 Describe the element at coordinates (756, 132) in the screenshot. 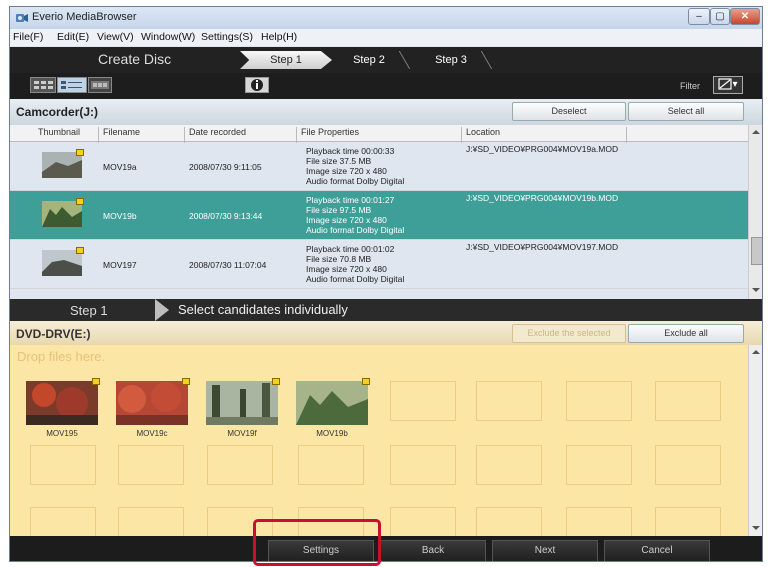

I see `scroll-up-icon` at that location.